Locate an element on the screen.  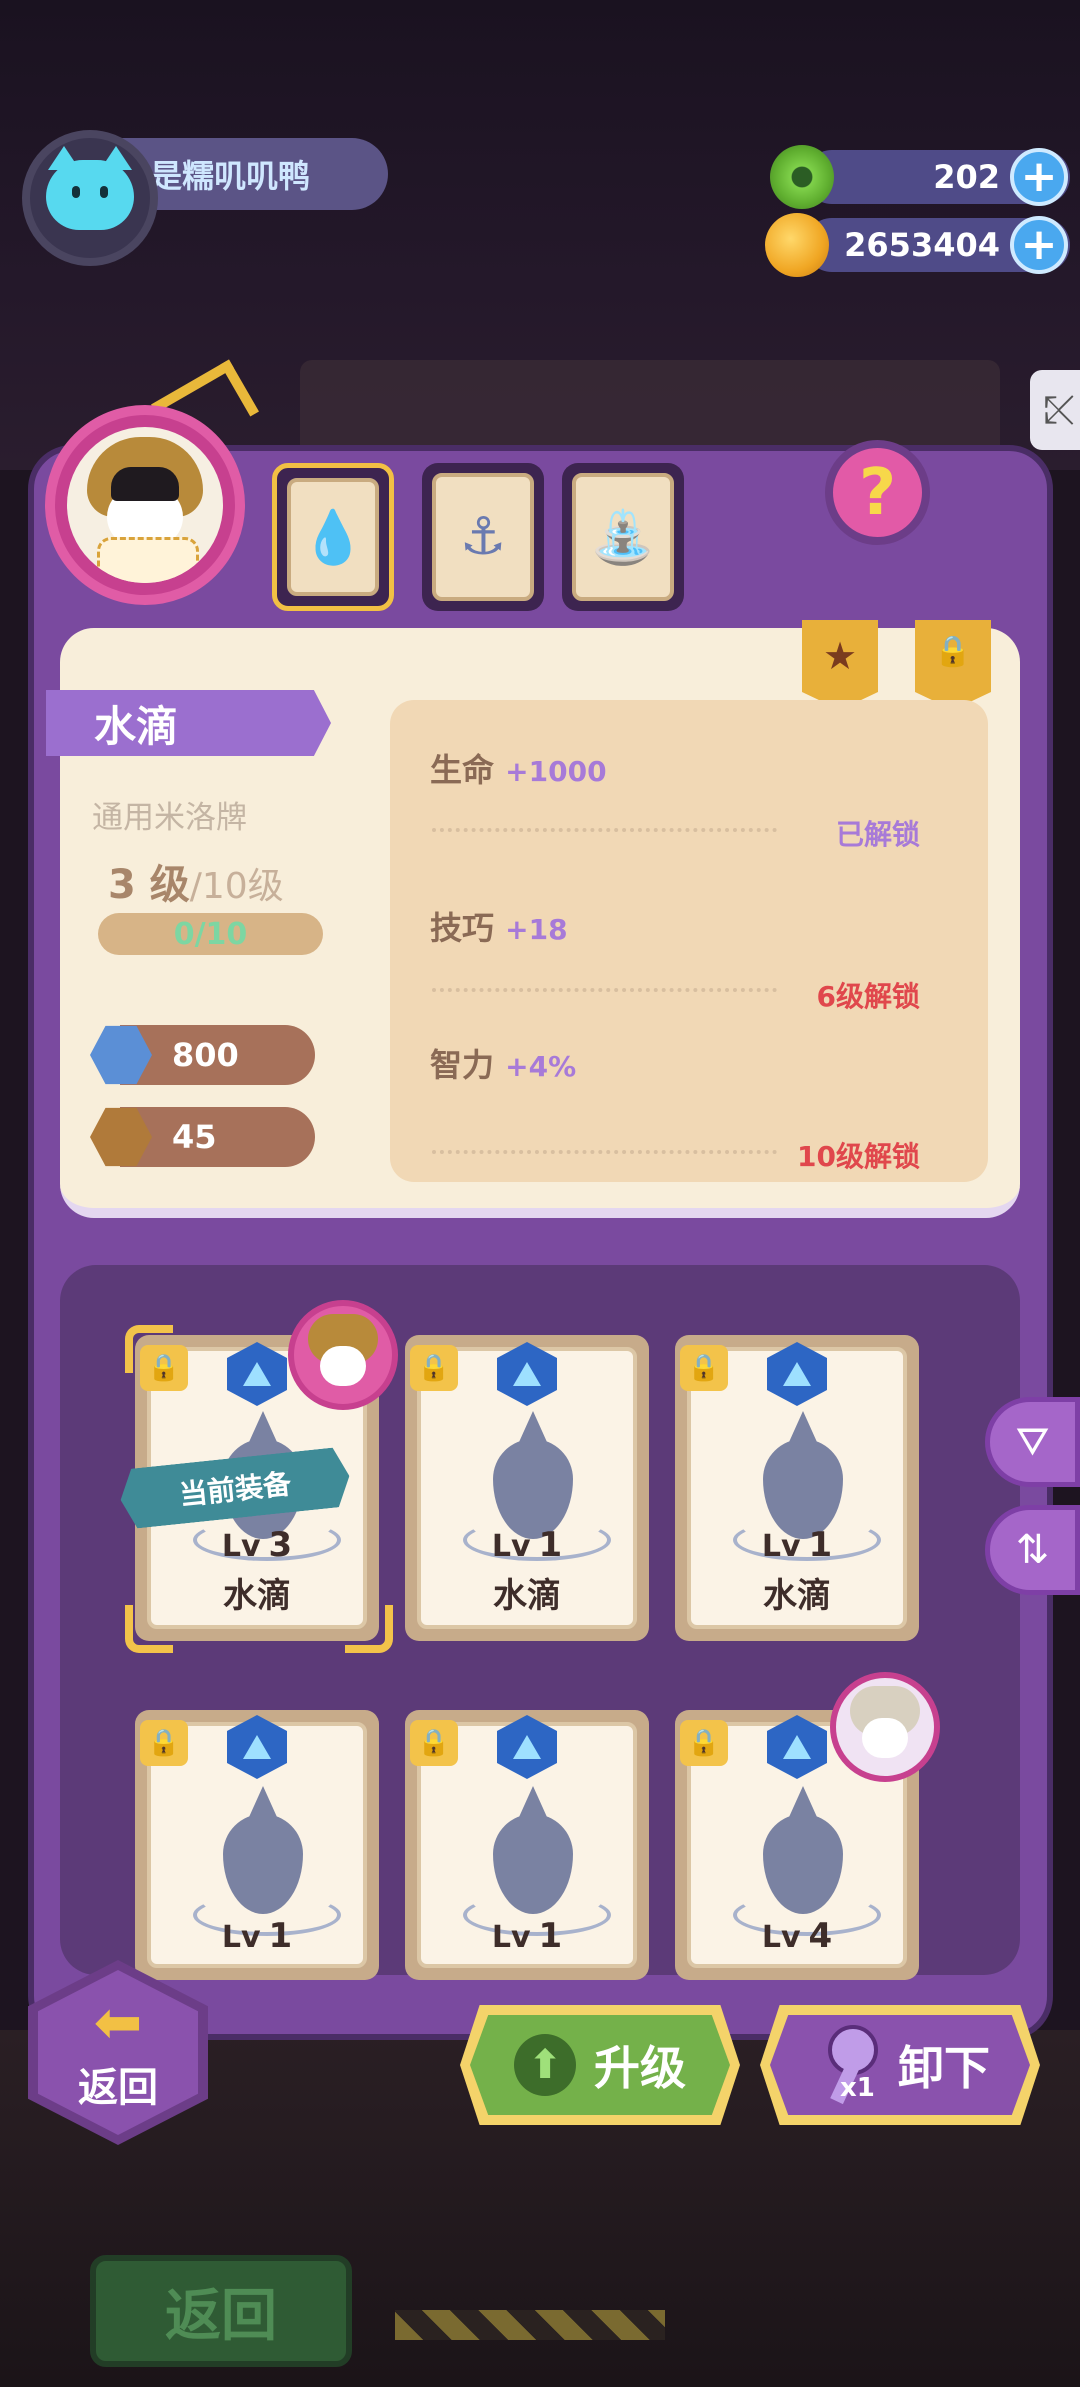
player-avatar is located at coordinates (90, 198).